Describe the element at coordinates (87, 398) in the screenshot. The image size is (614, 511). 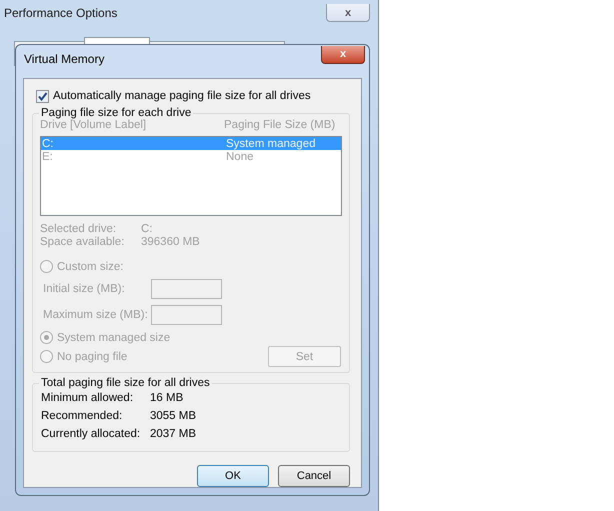
I see `total-label: Minimum allowed:` at that location.